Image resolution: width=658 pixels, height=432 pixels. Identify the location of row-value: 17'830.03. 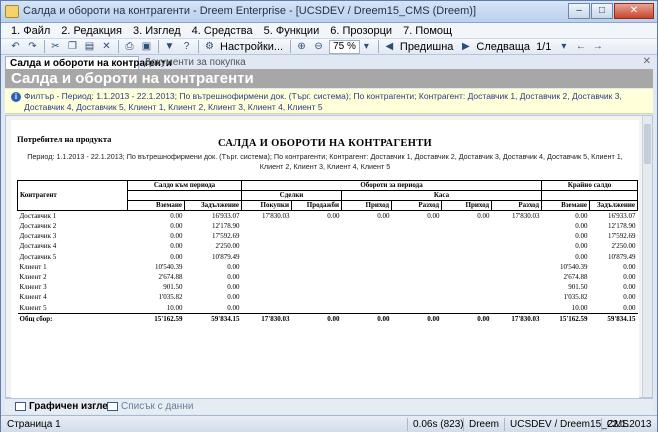
(516, 318).